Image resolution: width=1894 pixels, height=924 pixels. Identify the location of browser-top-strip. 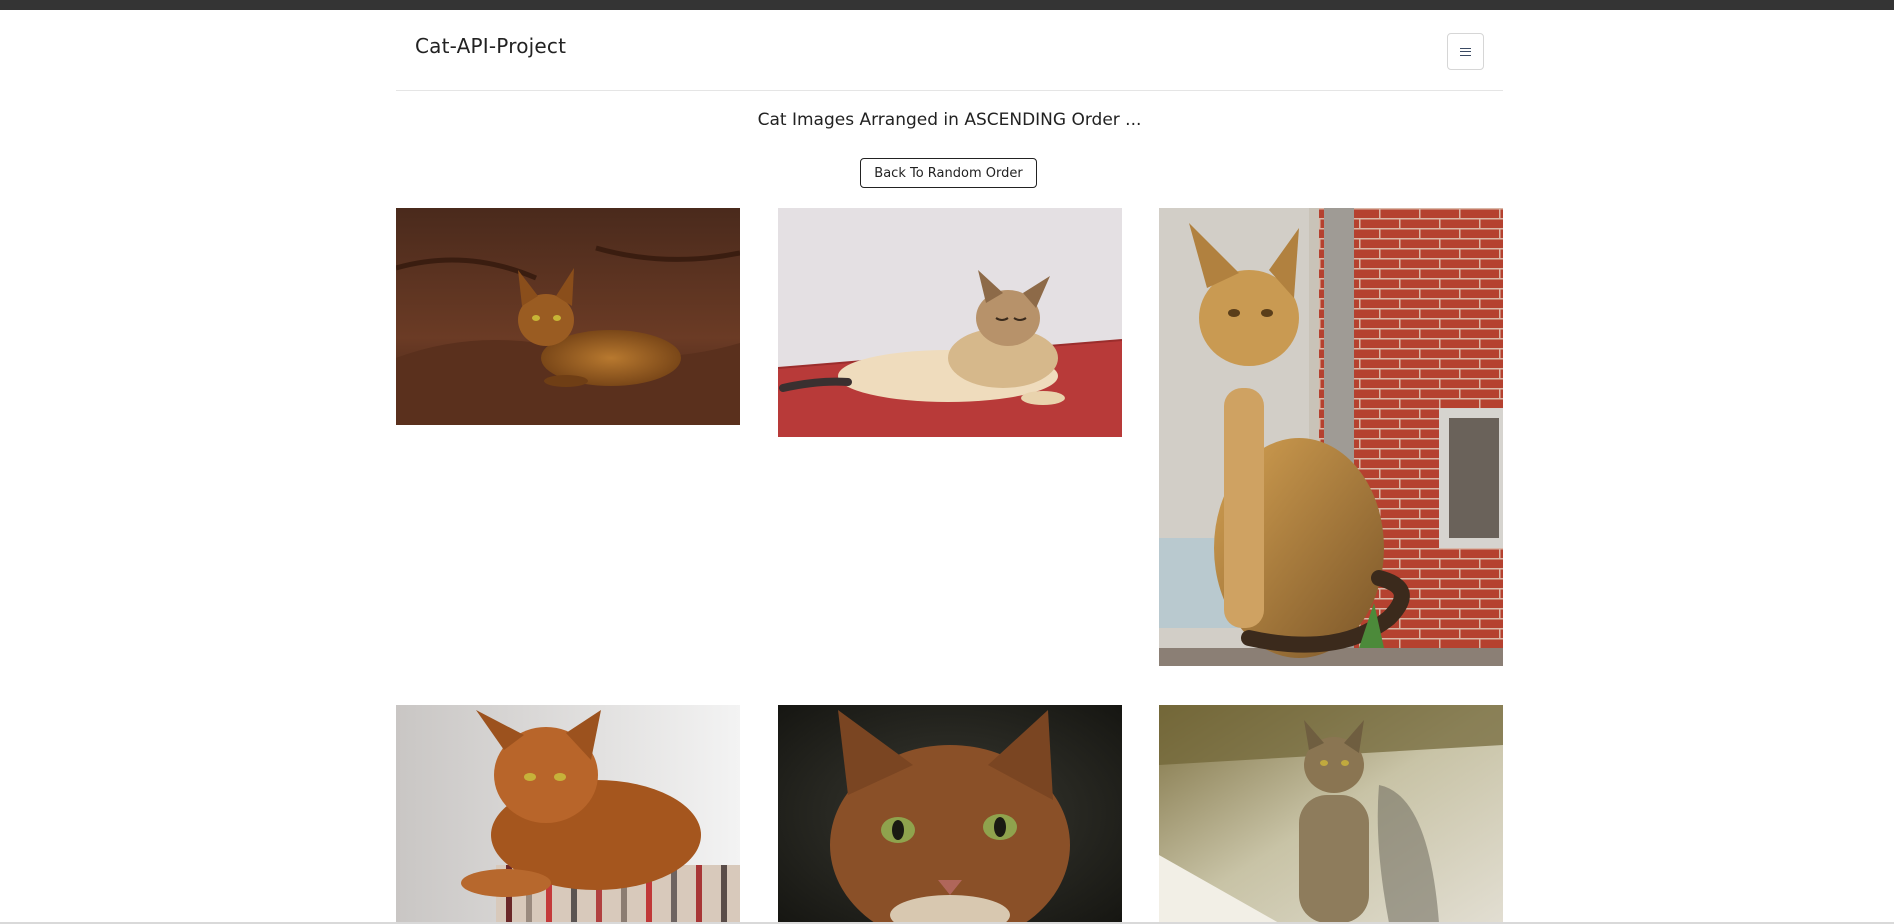
(947, 5).